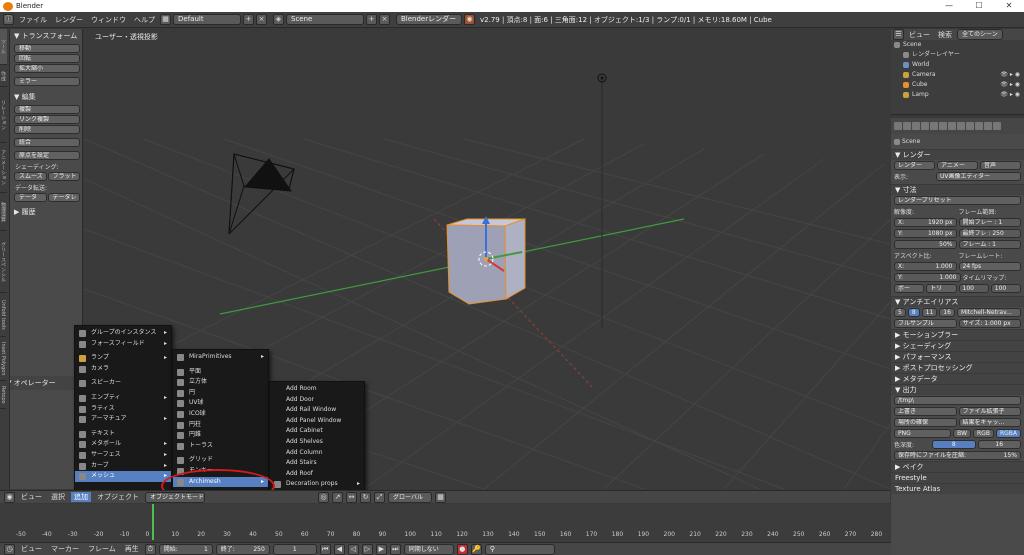  I want to click on aa-samples-8: 8, so click(913, 312).